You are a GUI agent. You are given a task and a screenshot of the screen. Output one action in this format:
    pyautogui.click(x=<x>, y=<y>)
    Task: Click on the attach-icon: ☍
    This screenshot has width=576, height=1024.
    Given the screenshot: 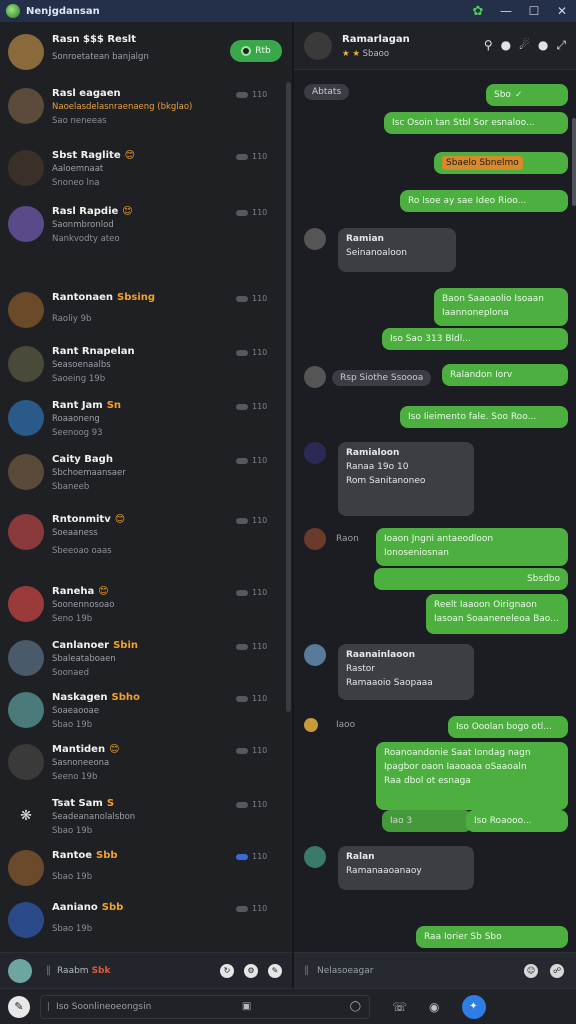 What is the action you would take?
    pyautogui.click(x=557, y=970)
    